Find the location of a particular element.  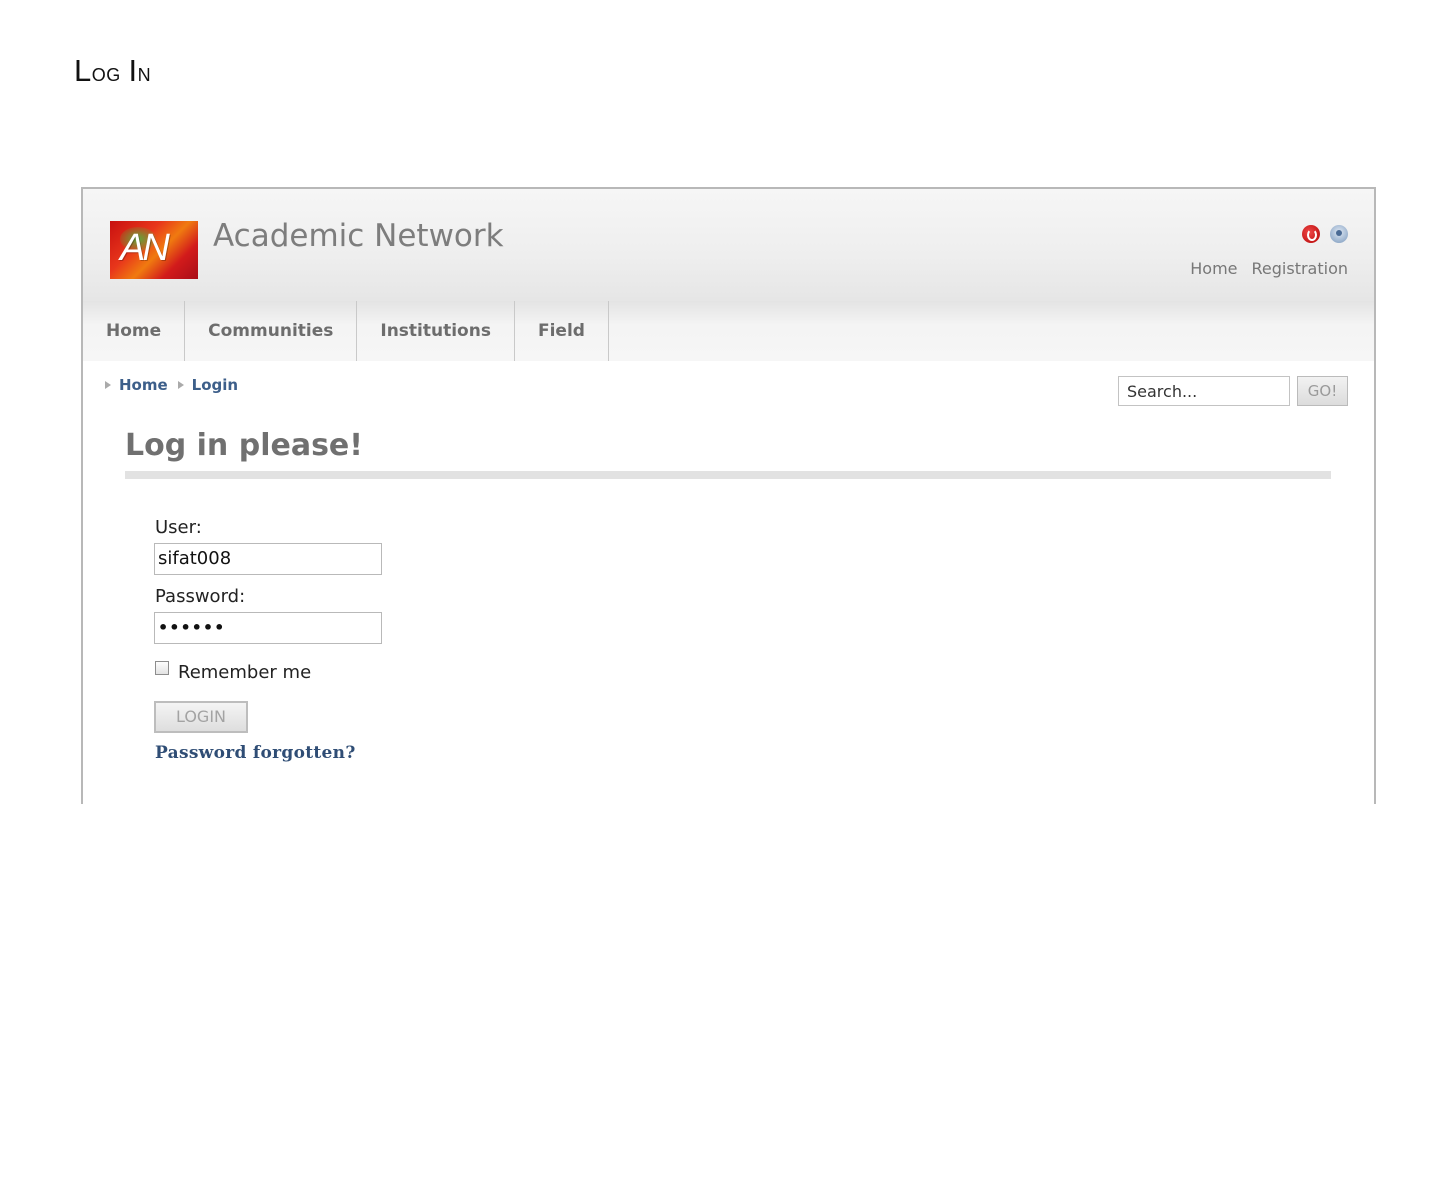

password-label: Password: is located at coordinates (200, 596).